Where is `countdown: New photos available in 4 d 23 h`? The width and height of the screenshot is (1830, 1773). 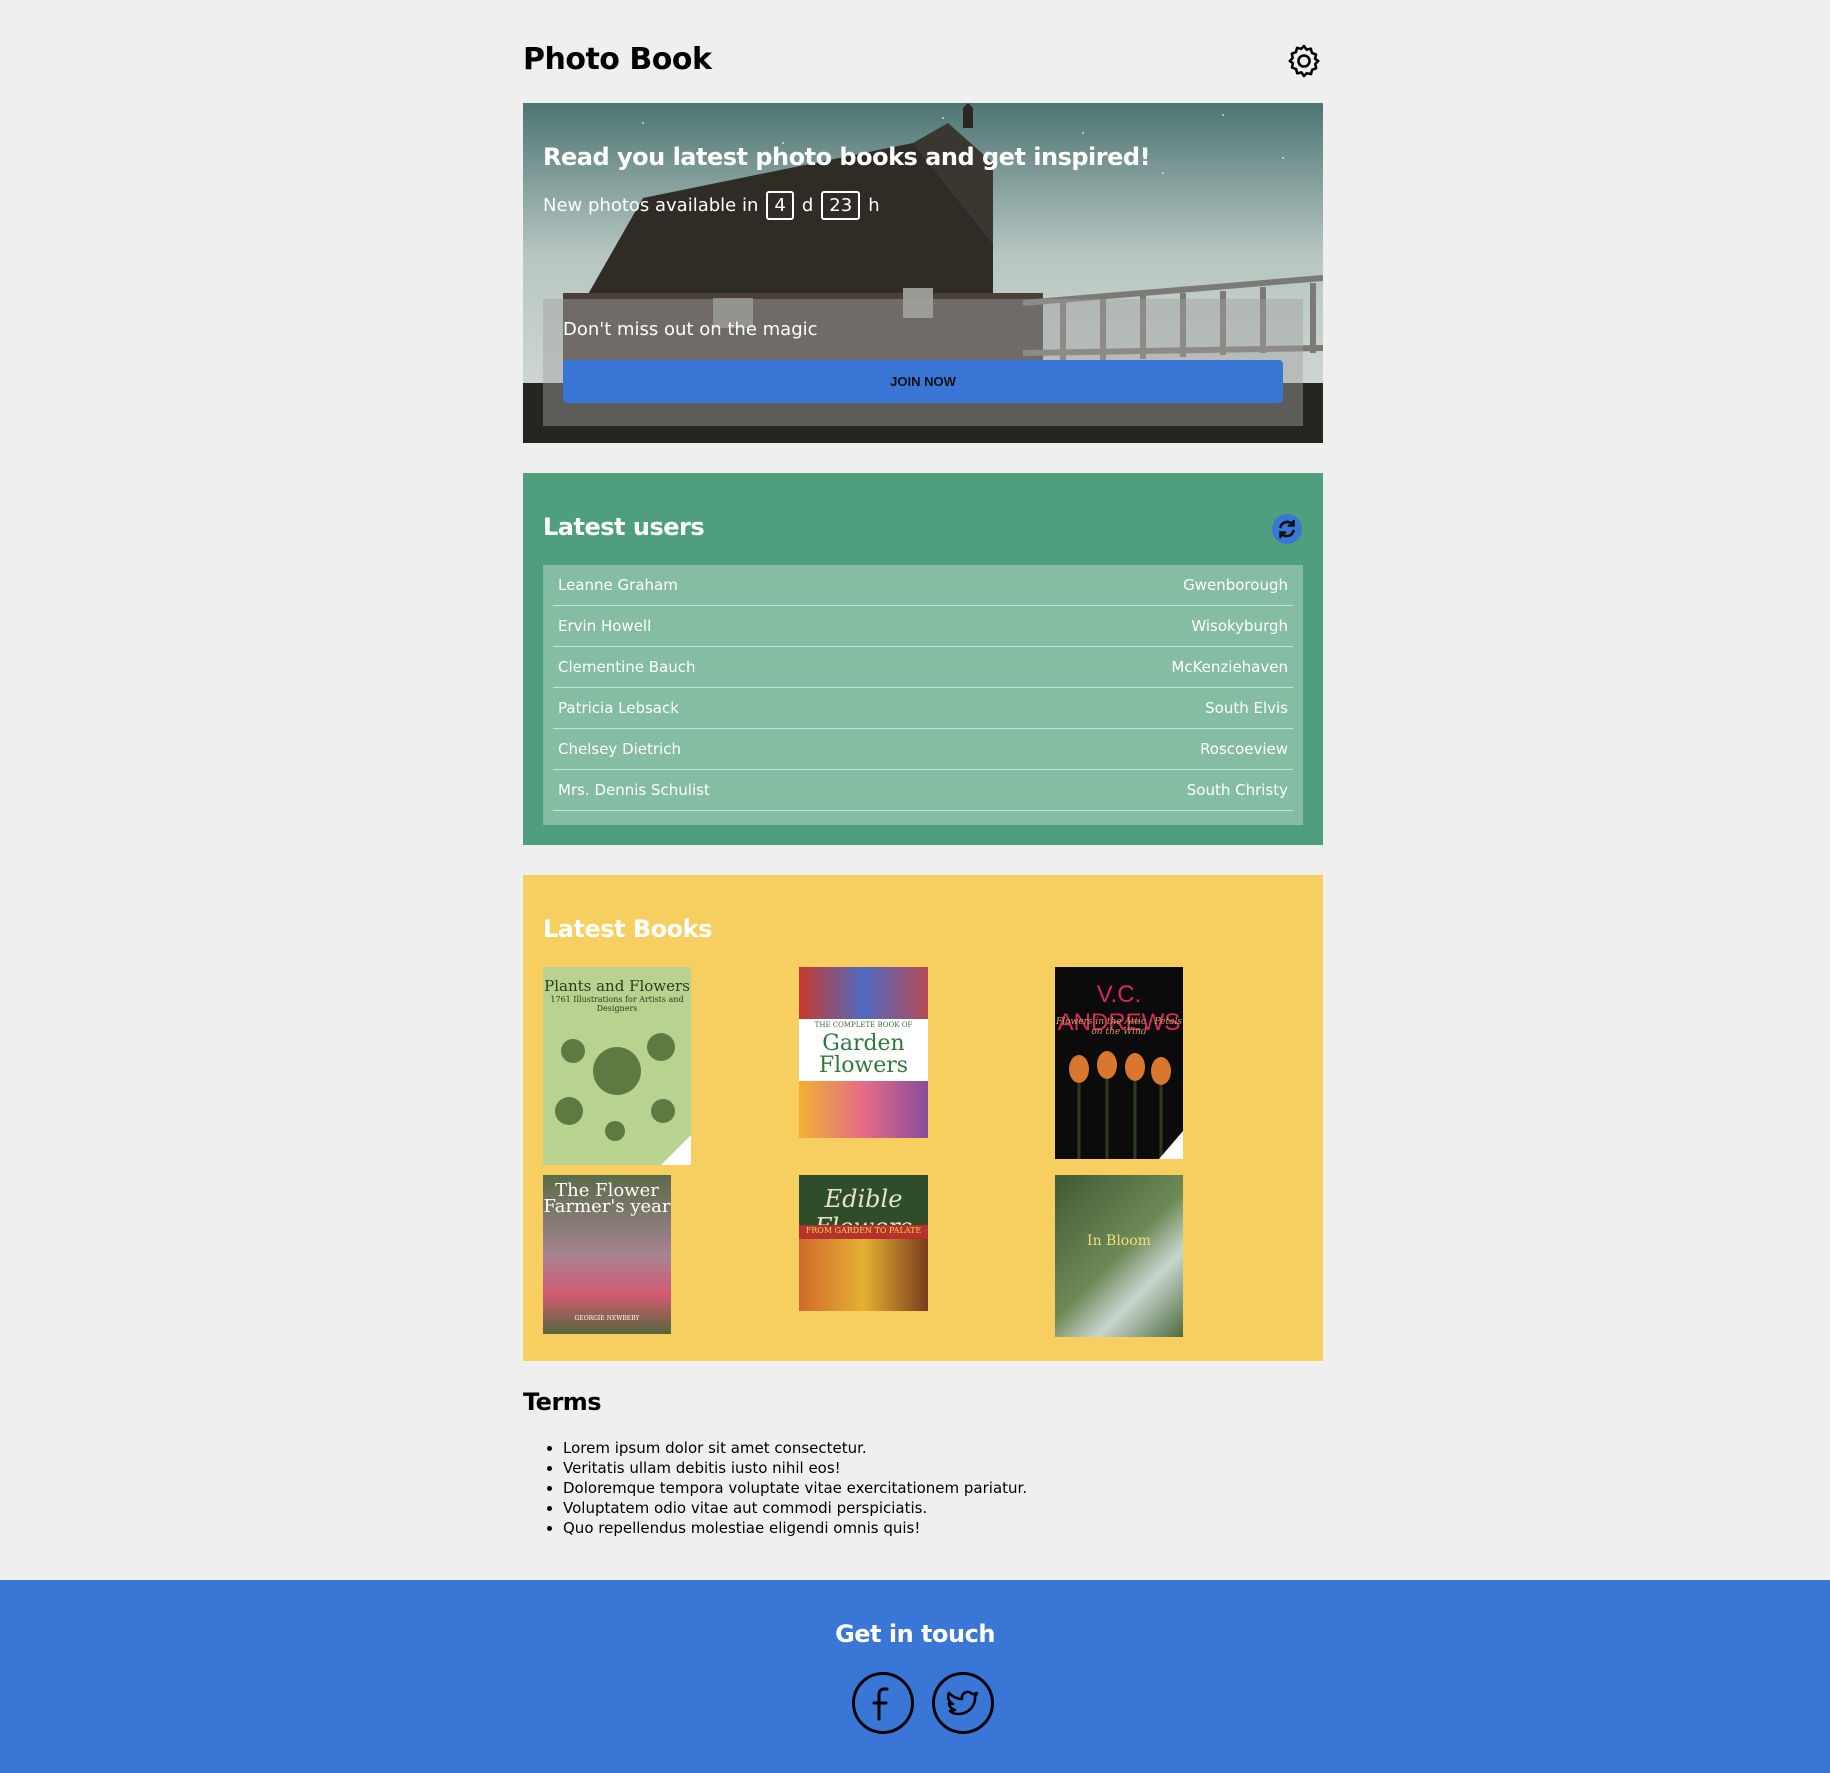 countdown: New photos available in 4 d 23 h is located at coordinates (711, 205).